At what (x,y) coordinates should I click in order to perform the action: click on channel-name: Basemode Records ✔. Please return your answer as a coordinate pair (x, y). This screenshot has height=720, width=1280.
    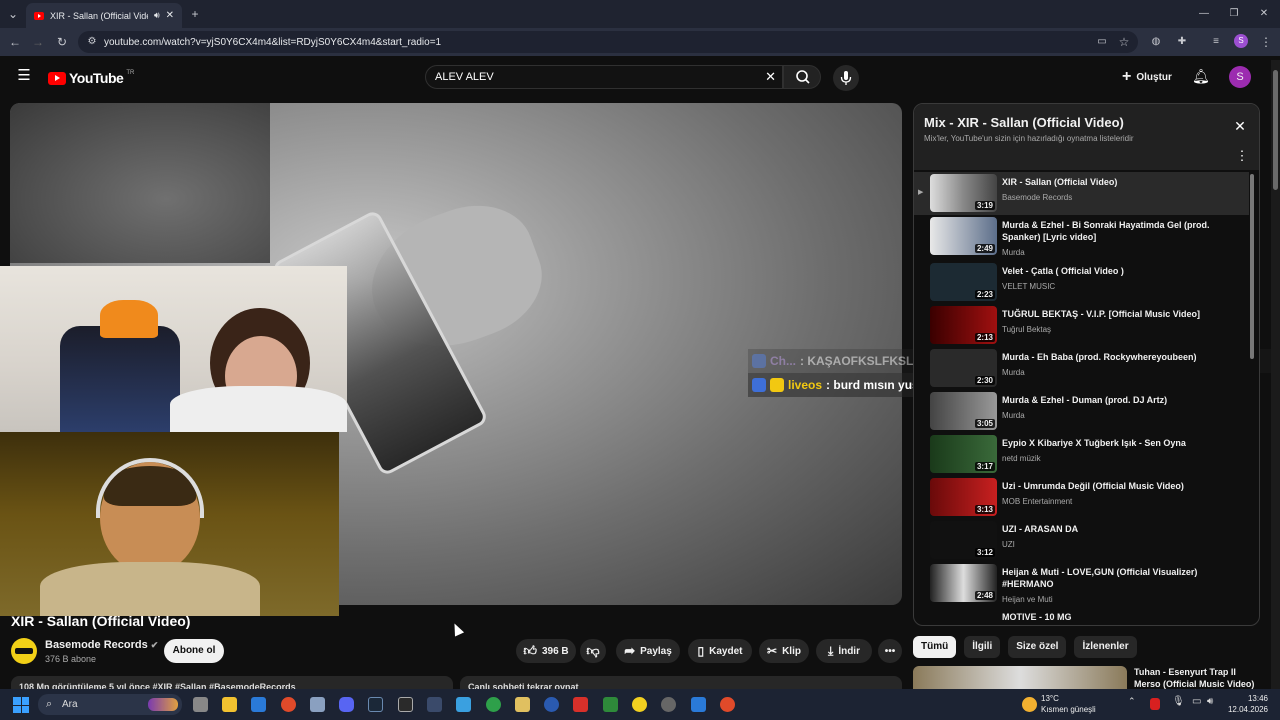
    Looking at the image, I should click on (101, 645).